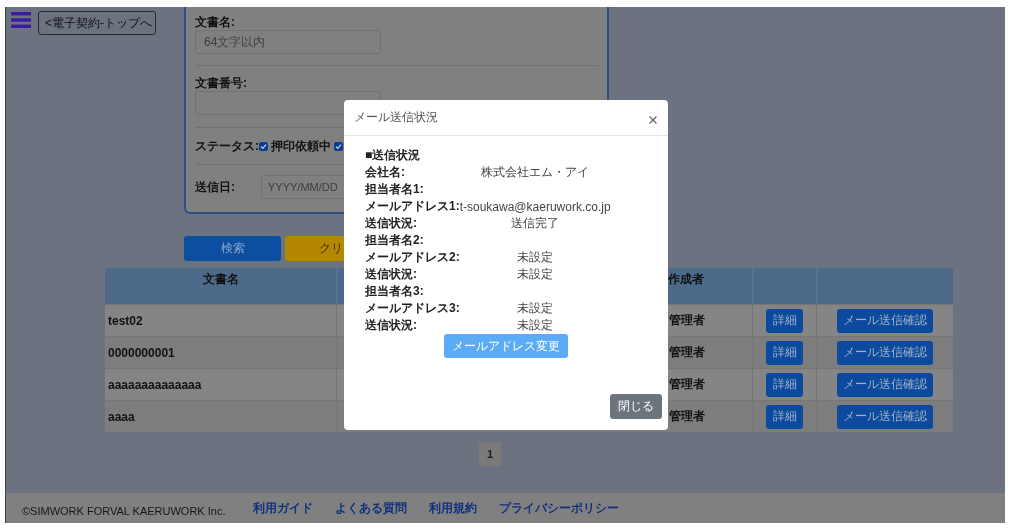 This screenshot has width=1010, height=531. I want to click on info-label: メールアドレス3:, so click(412, 308).